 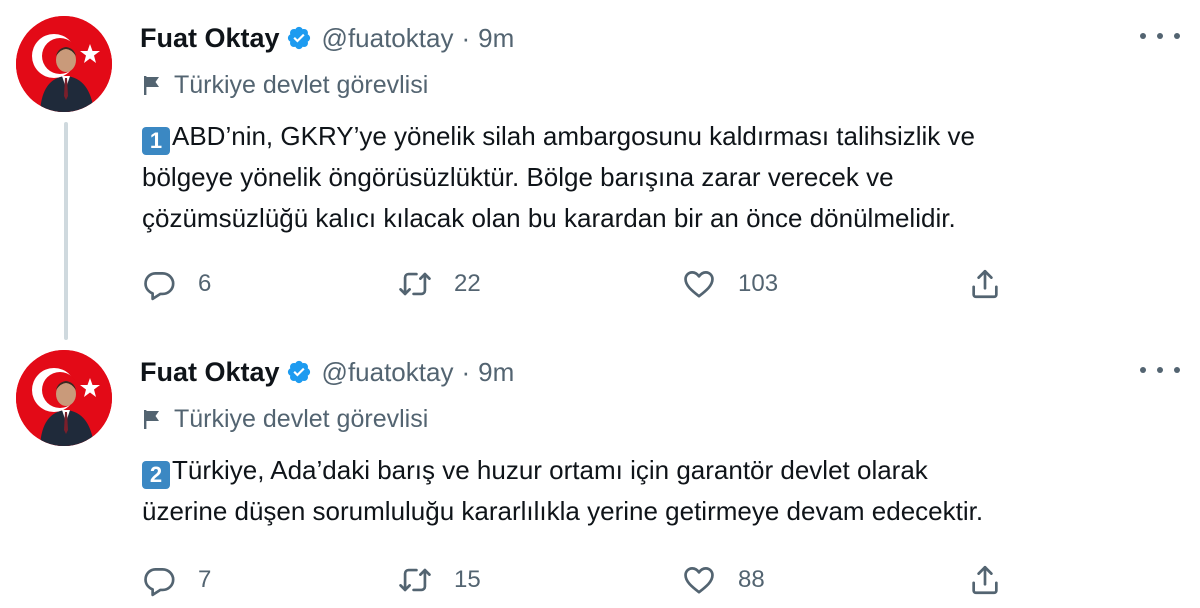 What do you see at coordinates (205, 579) in the screenshot?
I see `reply-count: 7` at bounding box center [205, 579].